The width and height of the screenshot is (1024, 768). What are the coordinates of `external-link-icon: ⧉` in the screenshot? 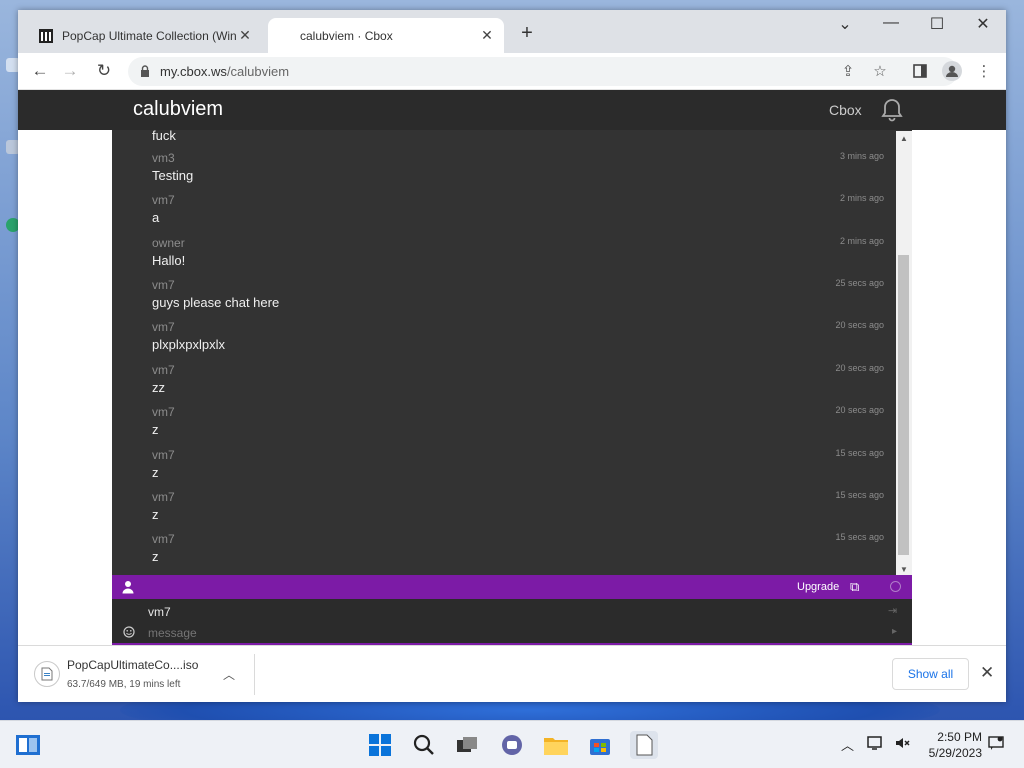 It's located at (854, 587).